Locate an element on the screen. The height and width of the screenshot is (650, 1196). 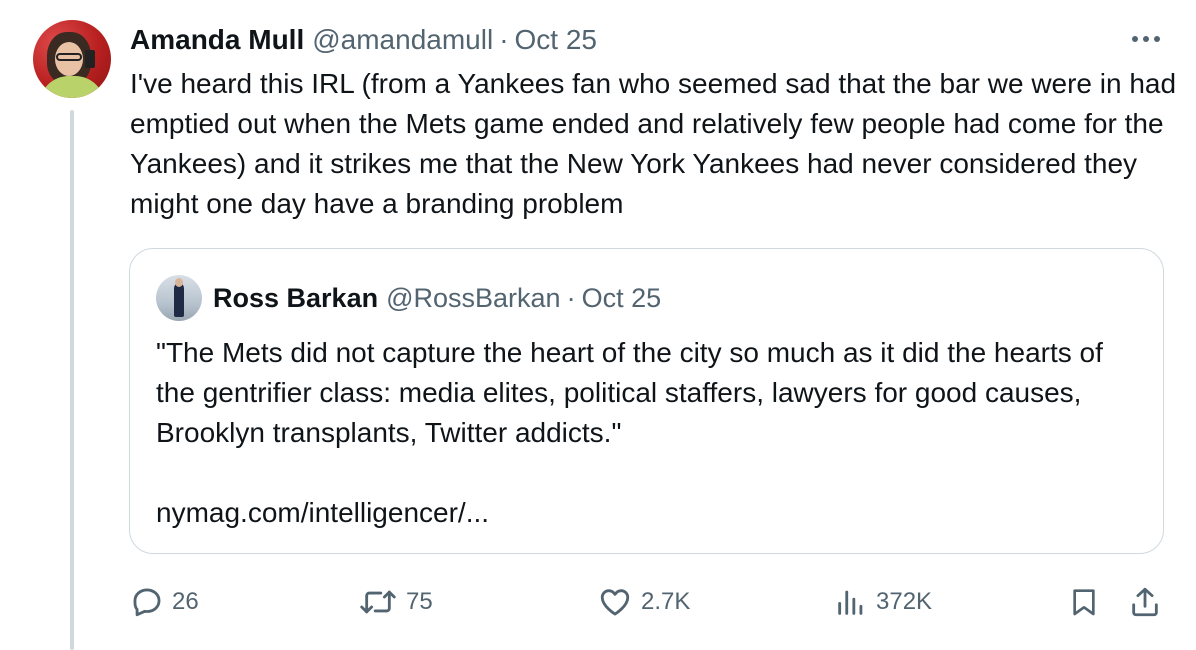
thread-line is located at coordinates (72, 380).